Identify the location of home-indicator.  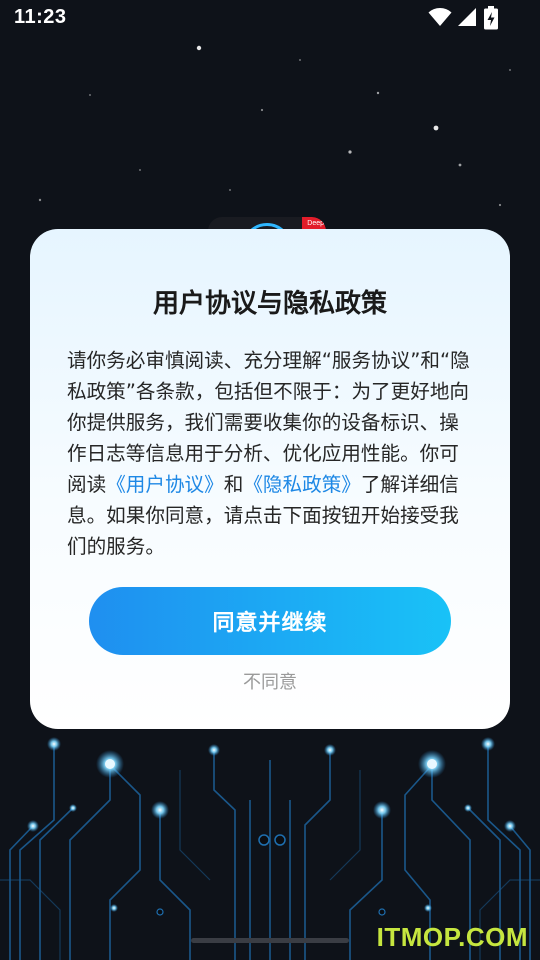
(270, 940).